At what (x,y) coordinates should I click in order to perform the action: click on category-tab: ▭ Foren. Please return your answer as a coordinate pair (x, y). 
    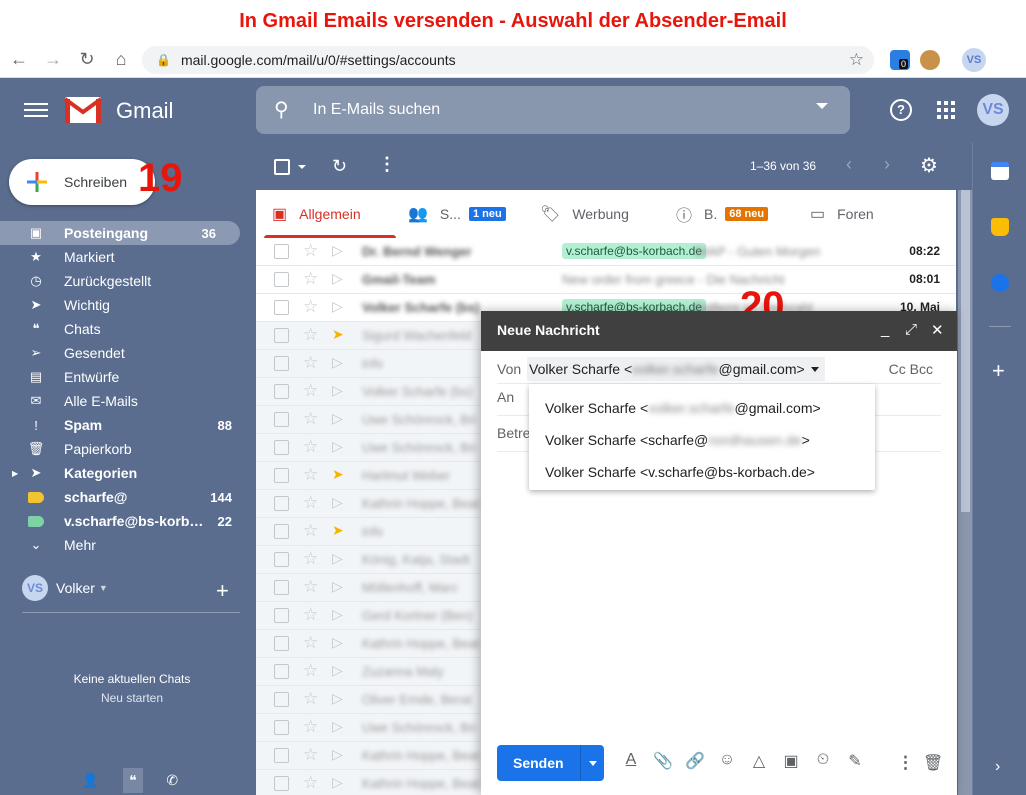
    Looking at the image, I should click on (843, 214).